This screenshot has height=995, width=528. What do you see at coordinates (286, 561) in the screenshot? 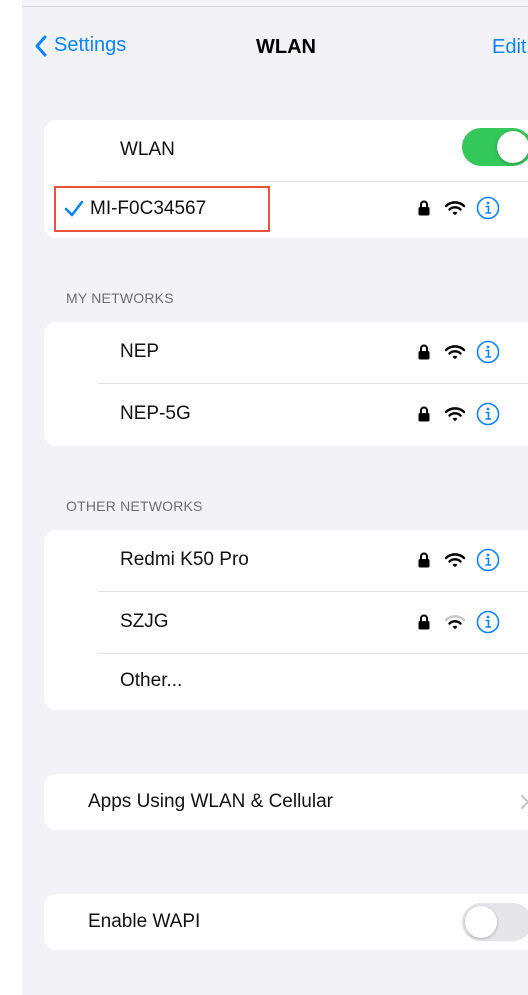
I see `network-row-redmi-k50-pro: Redmi K50 Pro` at bounding box center [286, 561].